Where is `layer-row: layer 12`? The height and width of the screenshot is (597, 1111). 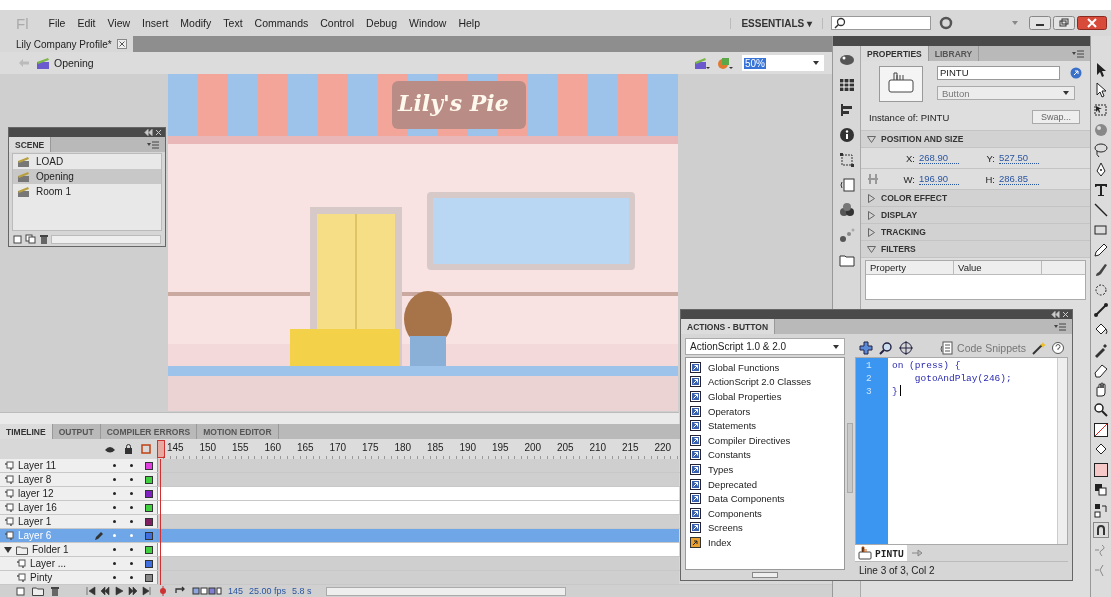 layer-row: layer 12 is located at coordinates (78, 493).